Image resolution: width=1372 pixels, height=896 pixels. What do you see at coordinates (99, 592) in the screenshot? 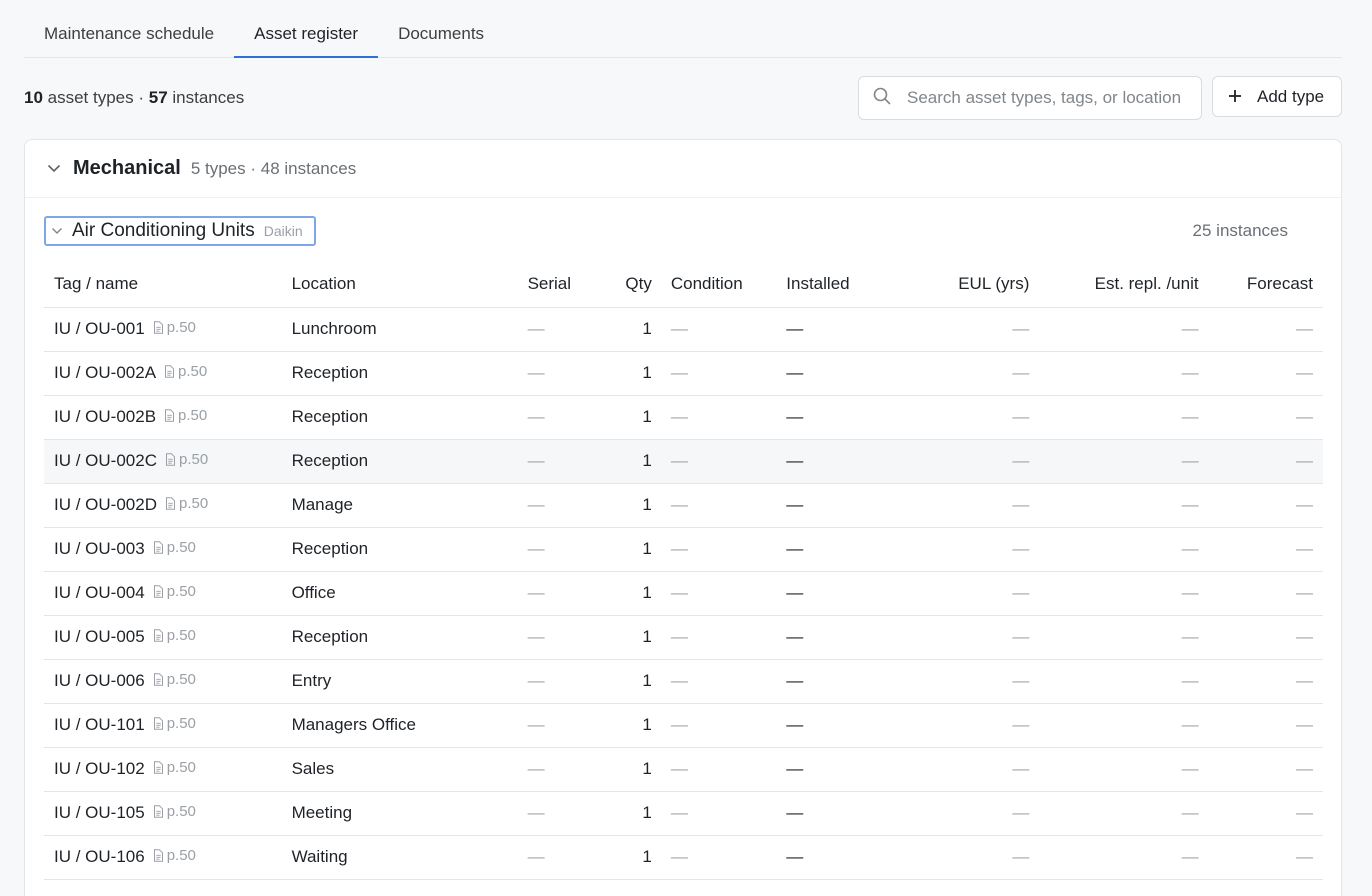
I see `asset-tag: IU / OU-004` at bounding box center [99, 592].